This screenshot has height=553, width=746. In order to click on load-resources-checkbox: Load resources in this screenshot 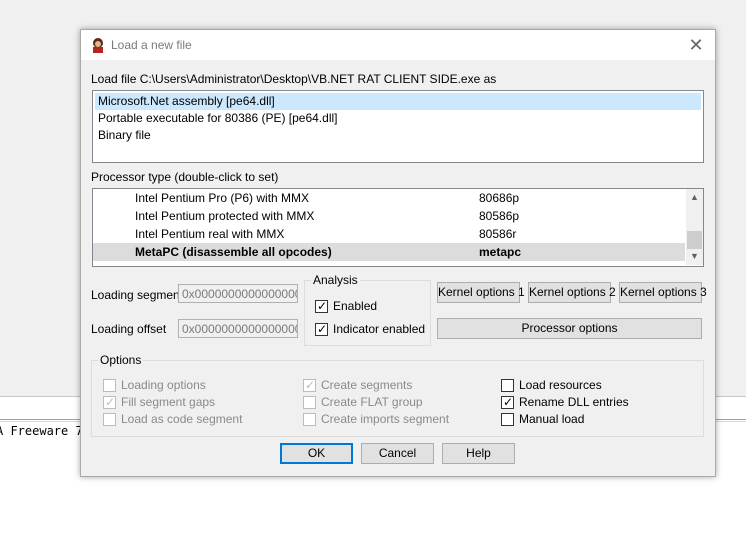, I will do `click(566, 386)`.